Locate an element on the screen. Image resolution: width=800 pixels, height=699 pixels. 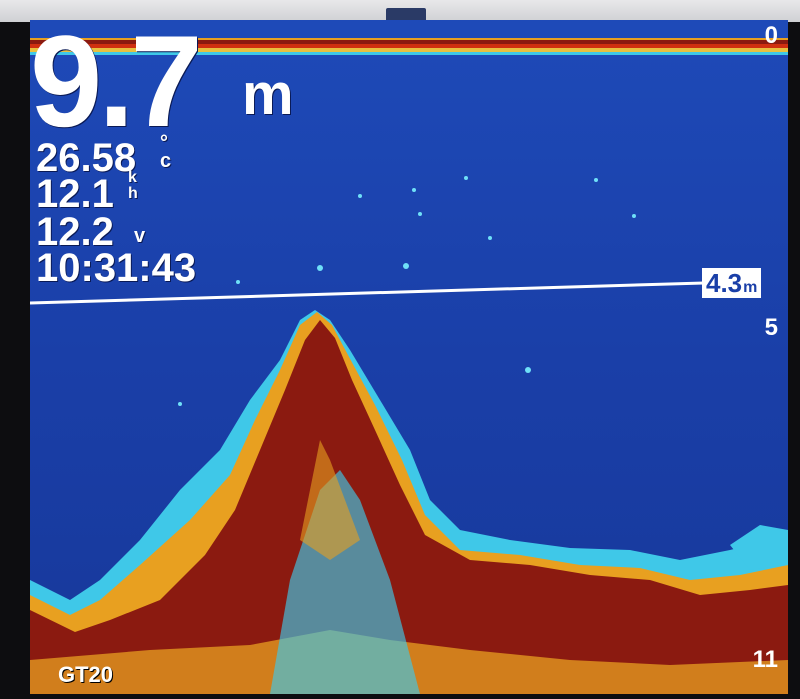
depth-scale-top: 0 is located at coordinates (771, 35).